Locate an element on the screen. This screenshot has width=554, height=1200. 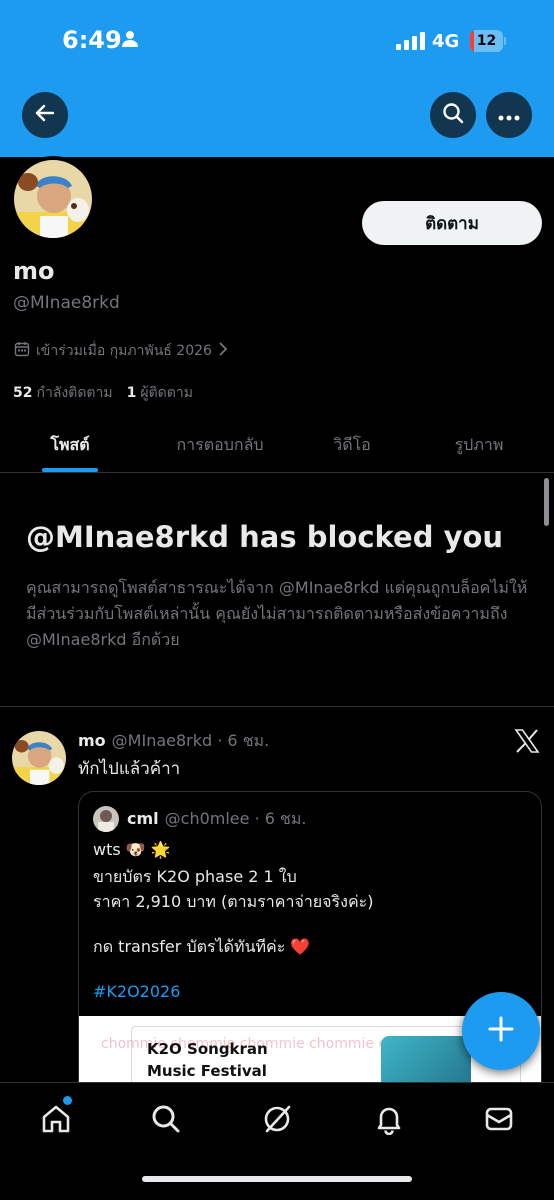
grok-icon is located at coordinates (277, 1121).